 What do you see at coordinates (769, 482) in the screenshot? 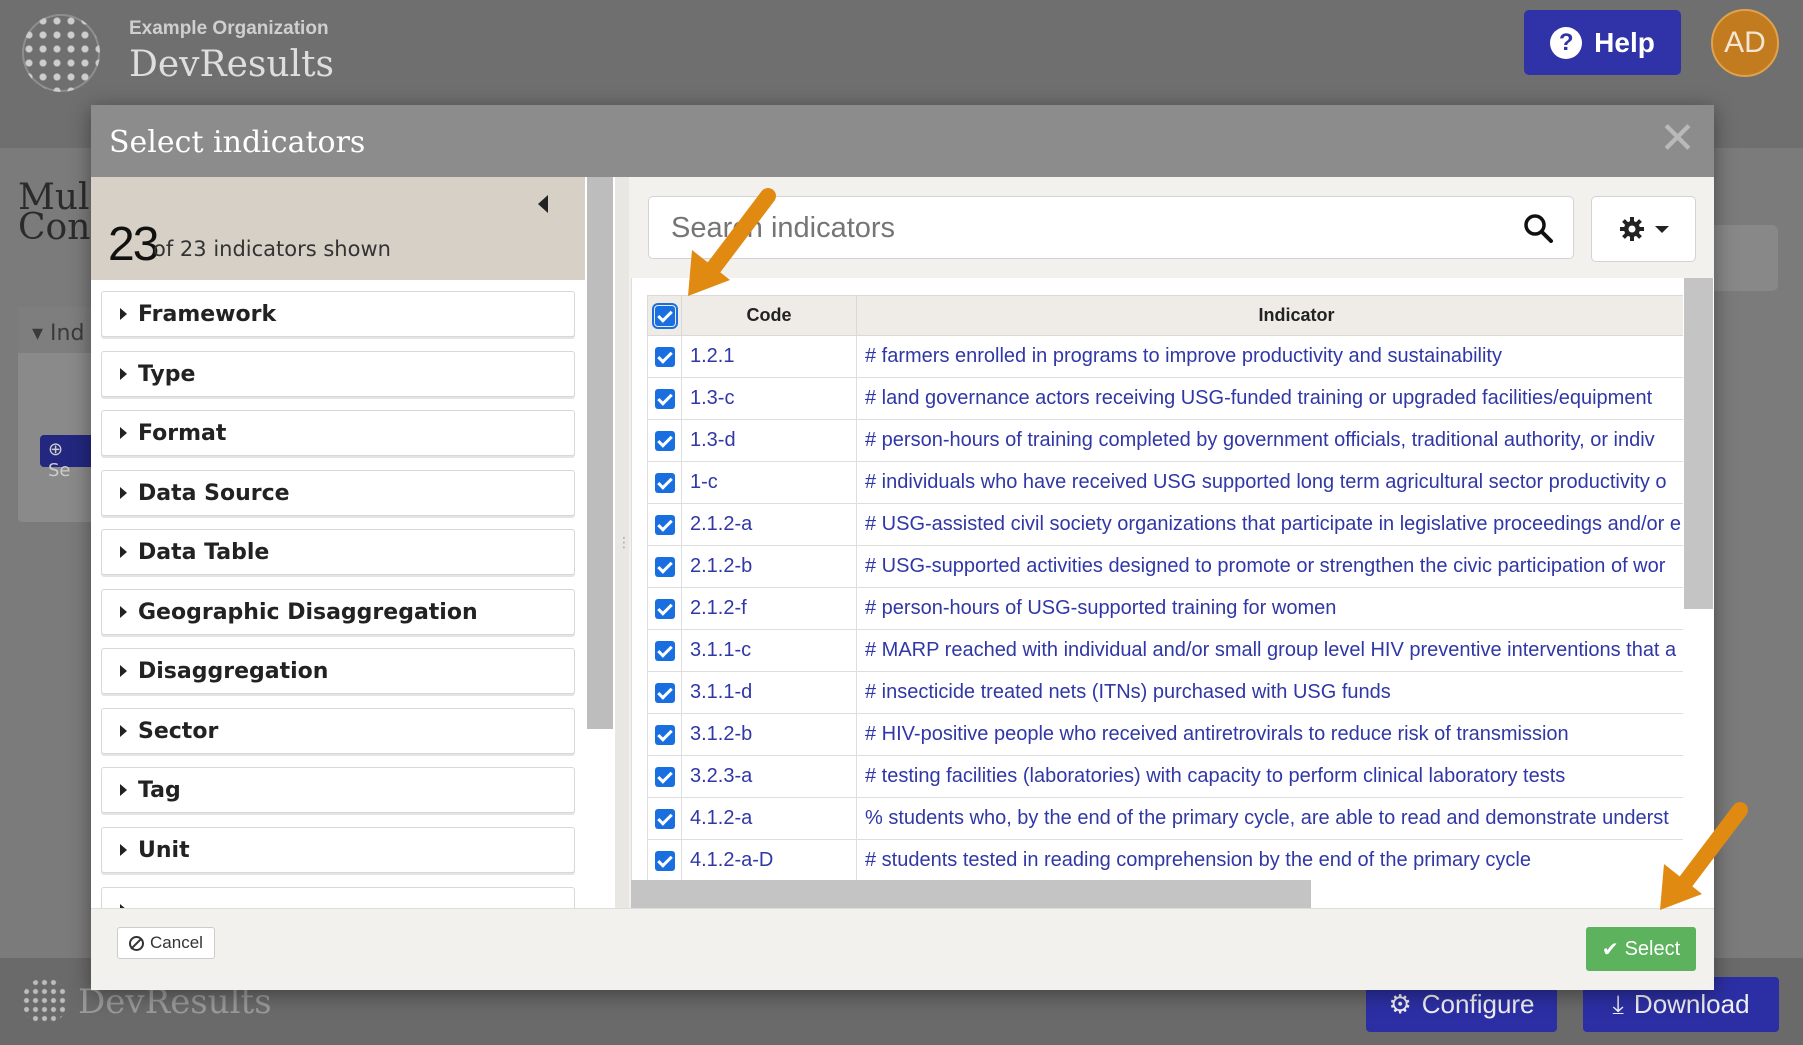
I see `indicator-code: 1-c` at bounding box center [769, 482].